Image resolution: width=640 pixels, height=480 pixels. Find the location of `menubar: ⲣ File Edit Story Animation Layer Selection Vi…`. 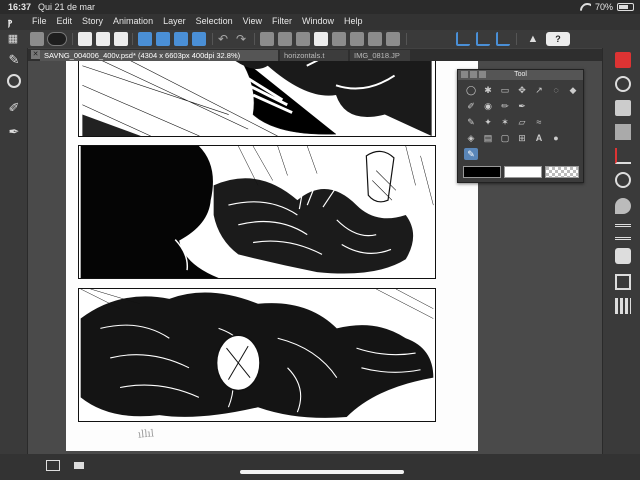

menubar: ⲣ File Edit Story Animation Layer Selection Vi… is located at coordinates (320, 22).